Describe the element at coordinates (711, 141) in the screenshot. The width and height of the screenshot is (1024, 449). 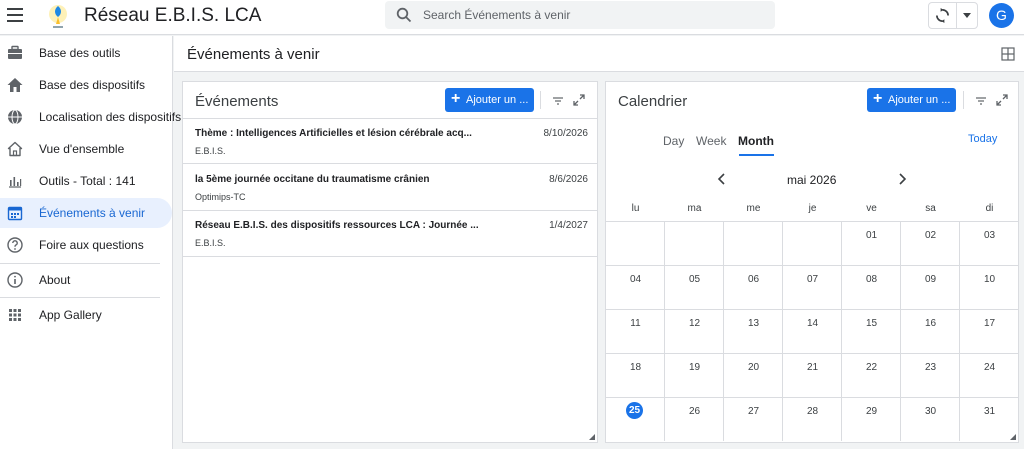
I see `tab-week: Week` at that location.